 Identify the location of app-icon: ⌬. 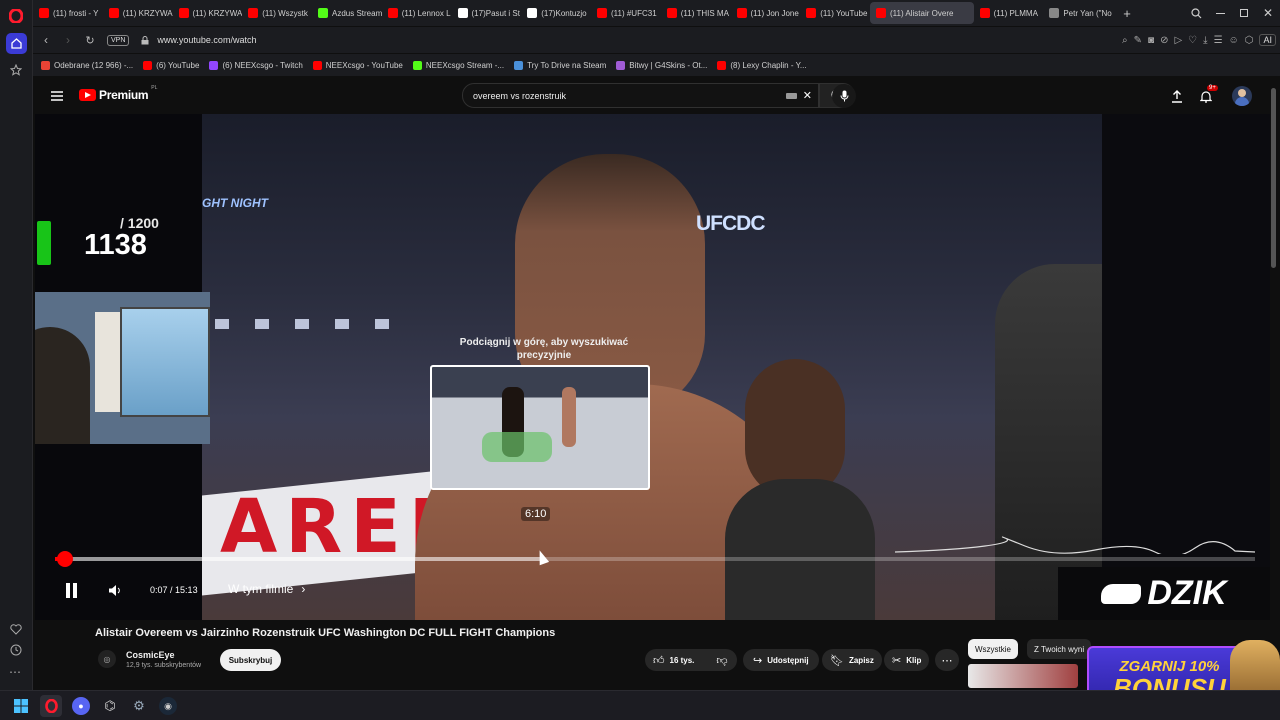
(110, 706).